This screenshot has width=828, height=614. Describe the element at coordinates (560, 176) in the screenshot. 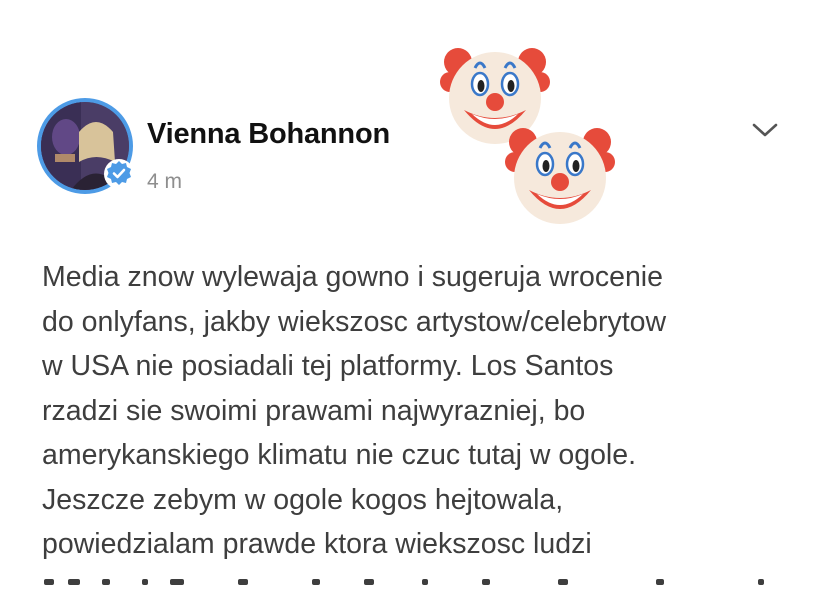

I see `clown-face-icon` at that location.